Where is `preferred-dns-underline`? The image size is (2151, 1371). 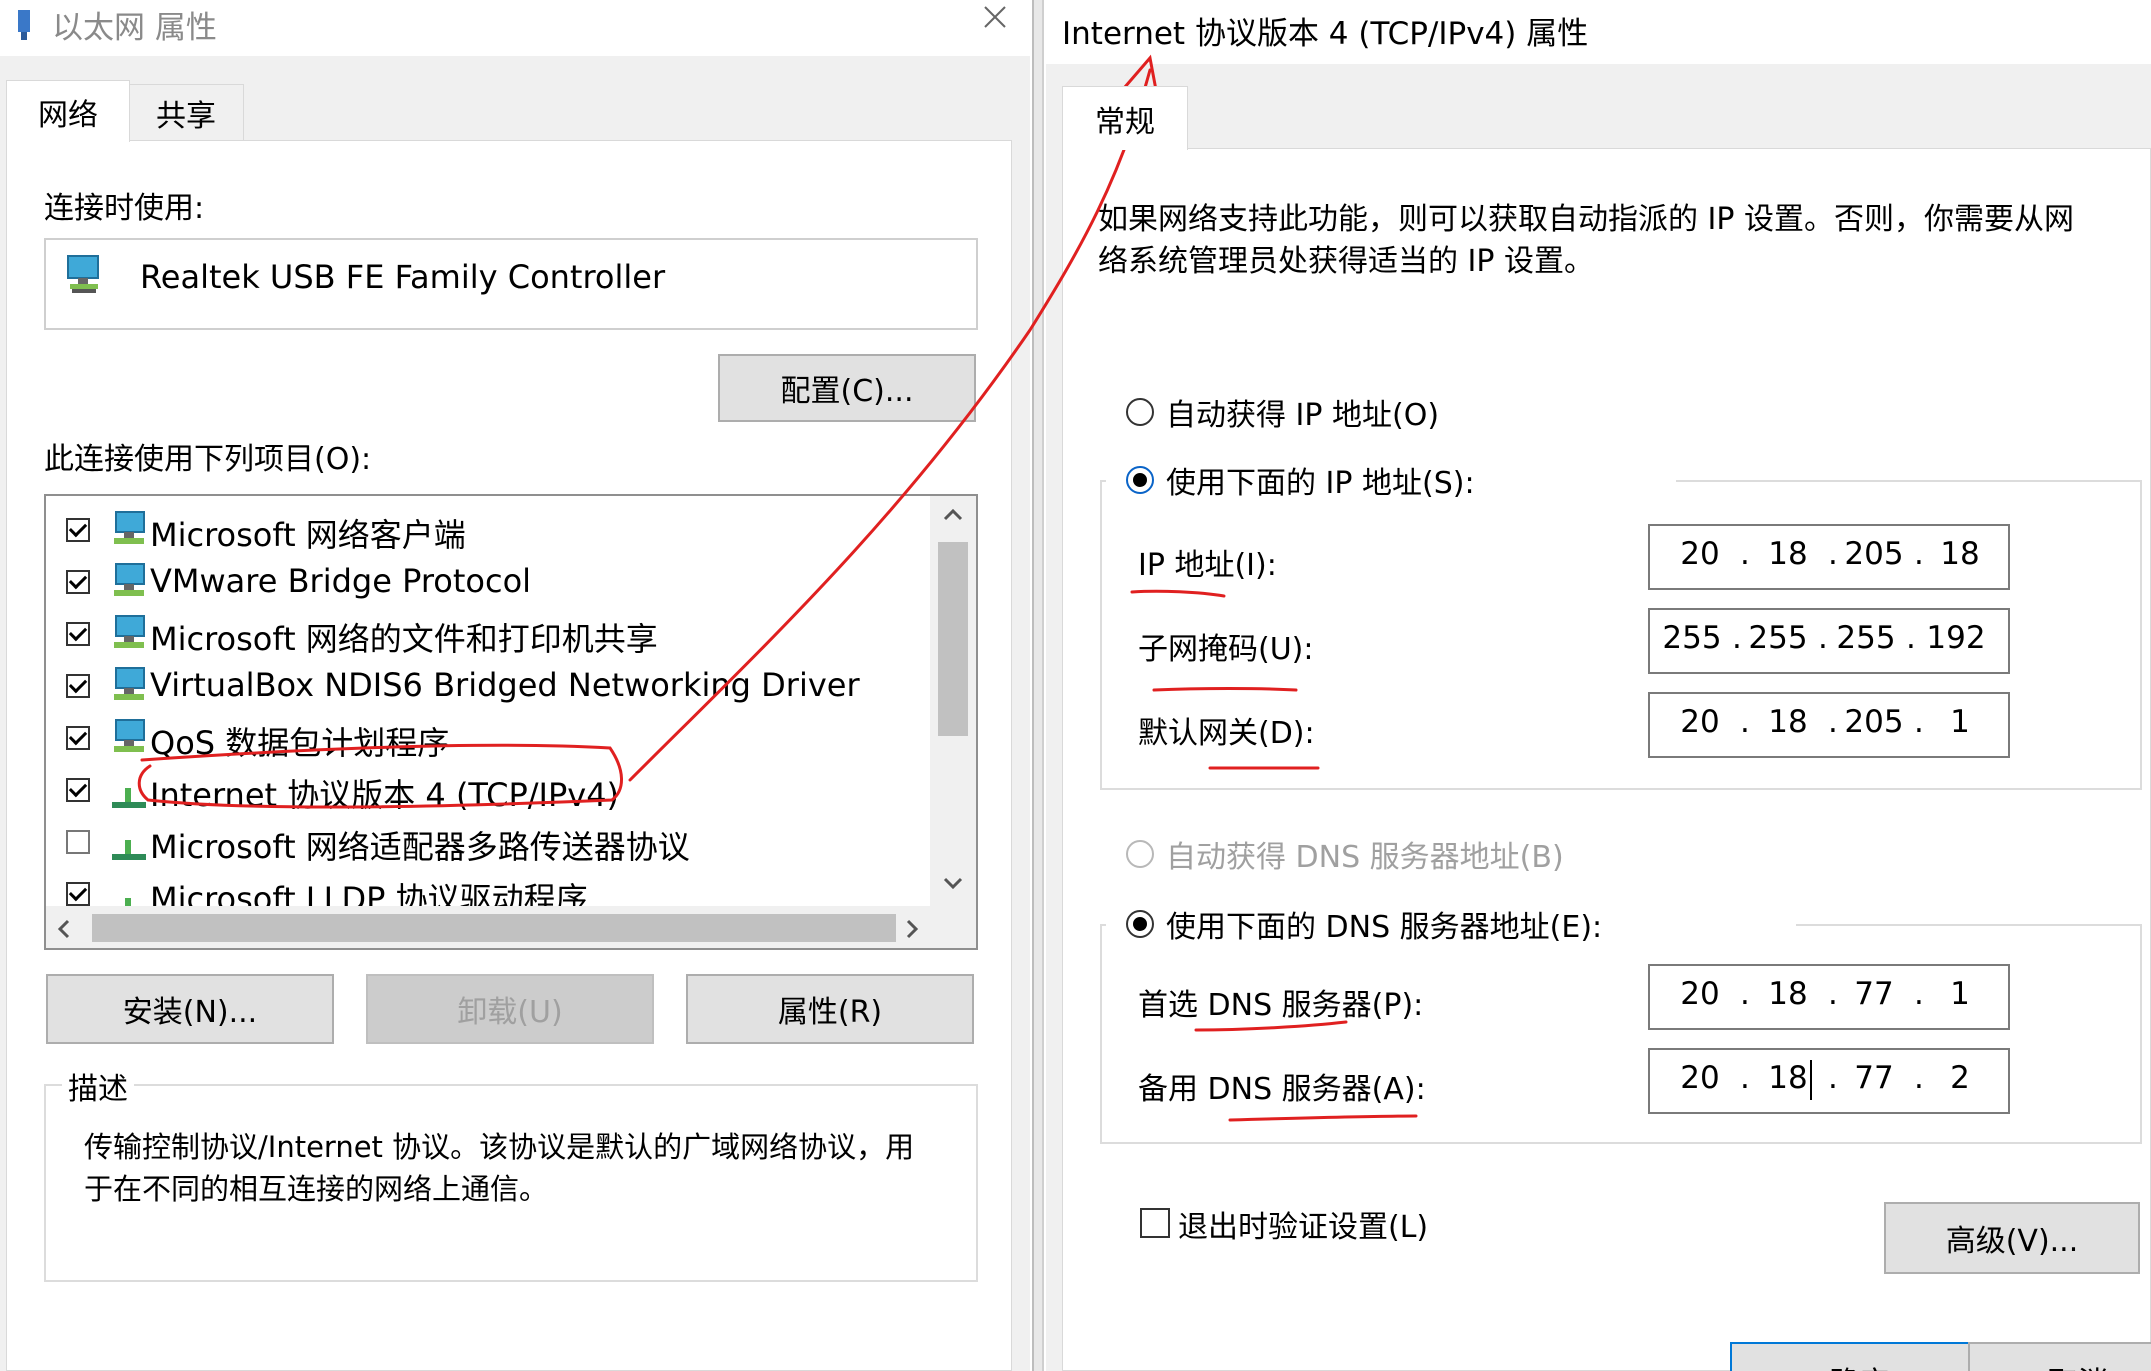
preferred-dns-underline is located at coordinates (1271, 1026).